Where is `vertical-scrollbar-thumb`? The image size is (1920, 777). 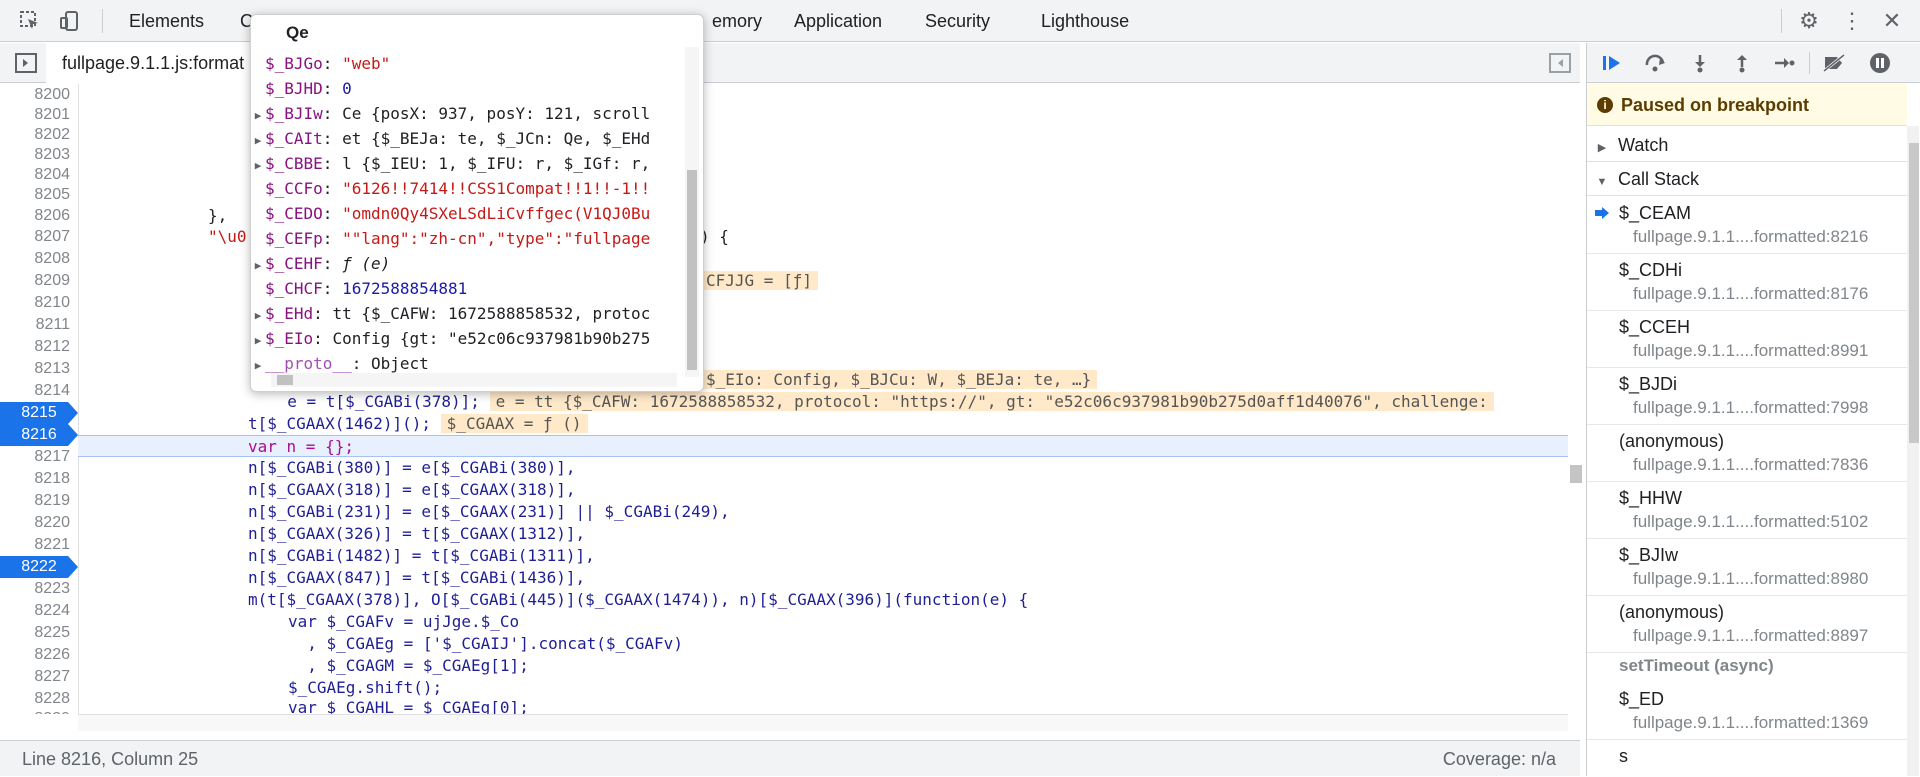 vertical-scrollbar-thumb is located at coordinates (1576, 474).